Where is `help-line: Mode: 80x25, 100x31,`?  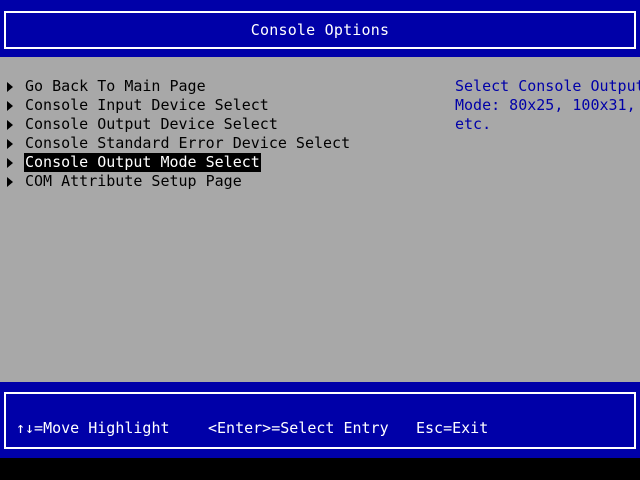
help-line: Mode: 80x25, 100x31, is located at coordinates (545, 105).